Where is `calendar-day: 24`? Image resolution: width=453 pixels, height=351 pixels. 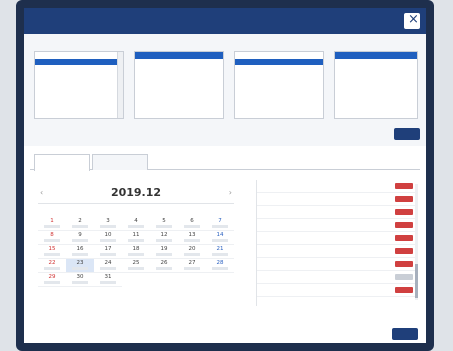 calendar-day: 24 is located at coordinates (108, 266).